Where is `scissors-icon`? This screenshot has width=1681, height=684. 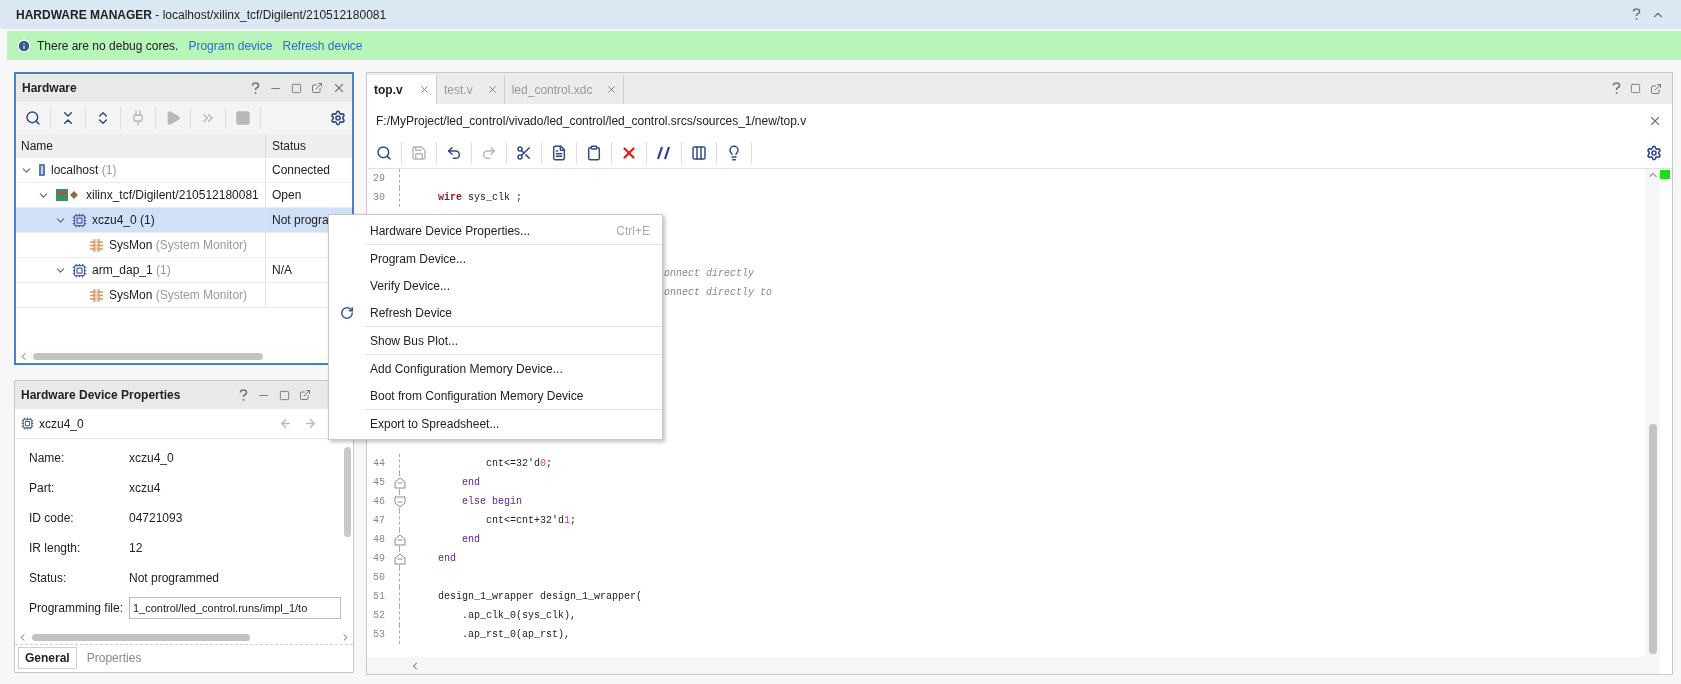 scissors-icon is located at coordinates (524, 152).